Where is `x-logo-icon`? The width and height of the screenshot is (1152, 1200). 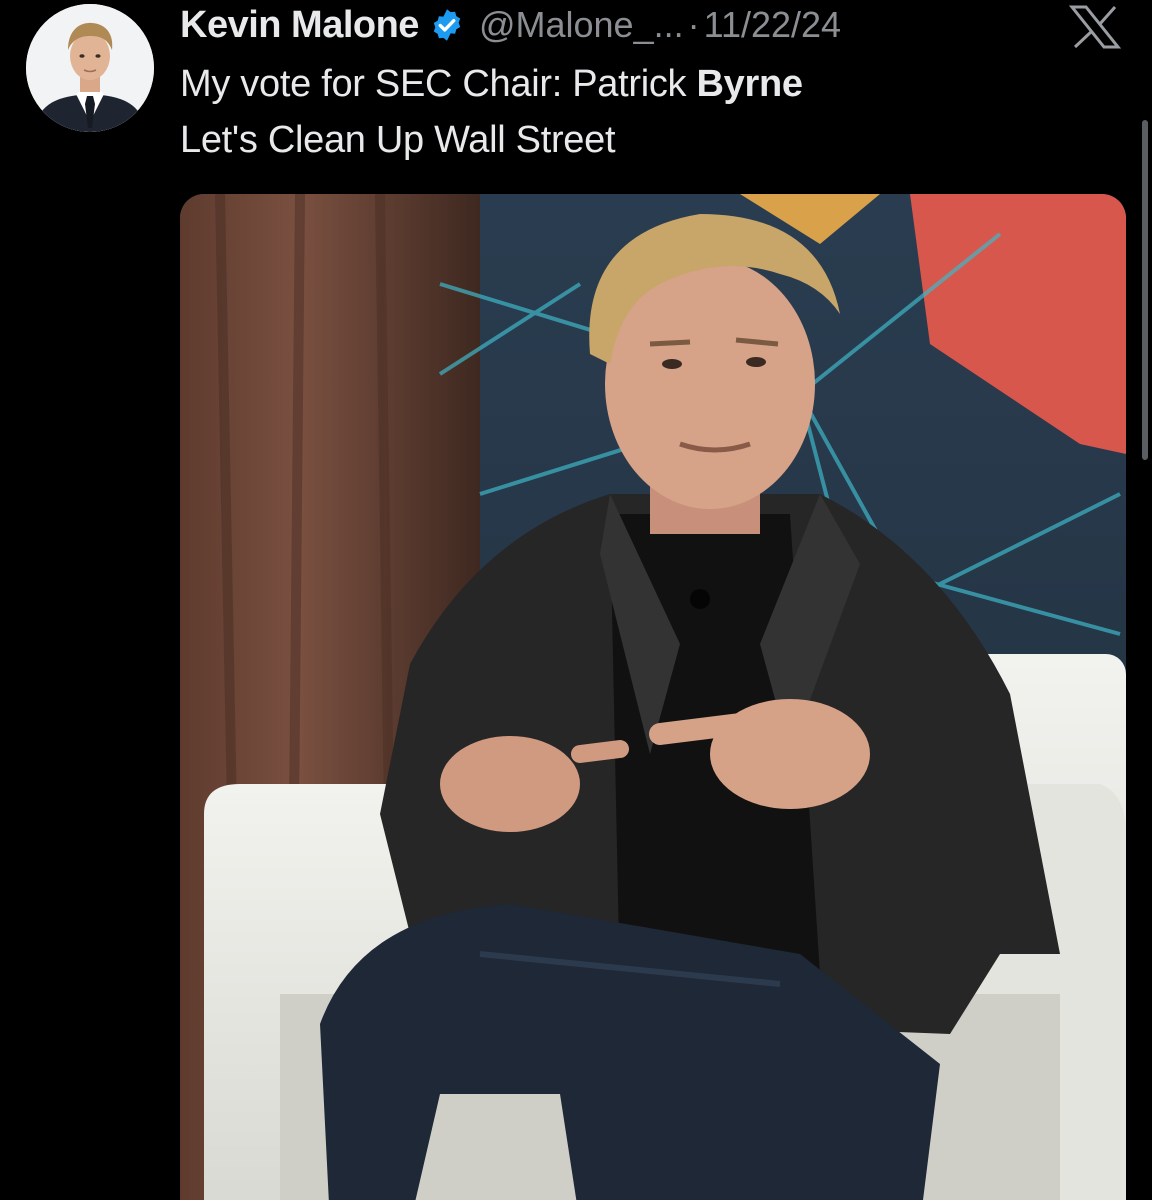
x-logo-icon is located at coordinates (1095, 27).